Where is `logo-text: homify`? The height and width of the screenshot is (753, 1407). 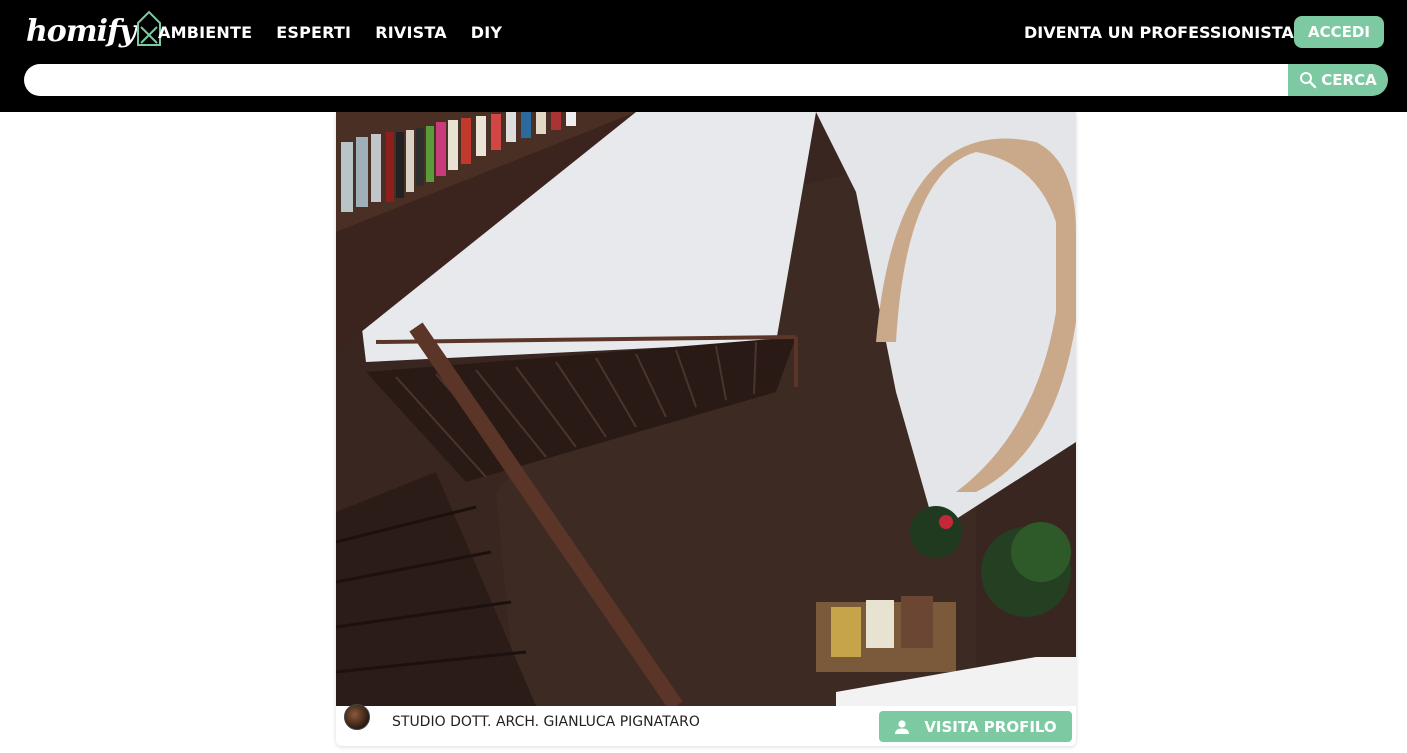 logo-text: homify is located at coordinates (81, 31).